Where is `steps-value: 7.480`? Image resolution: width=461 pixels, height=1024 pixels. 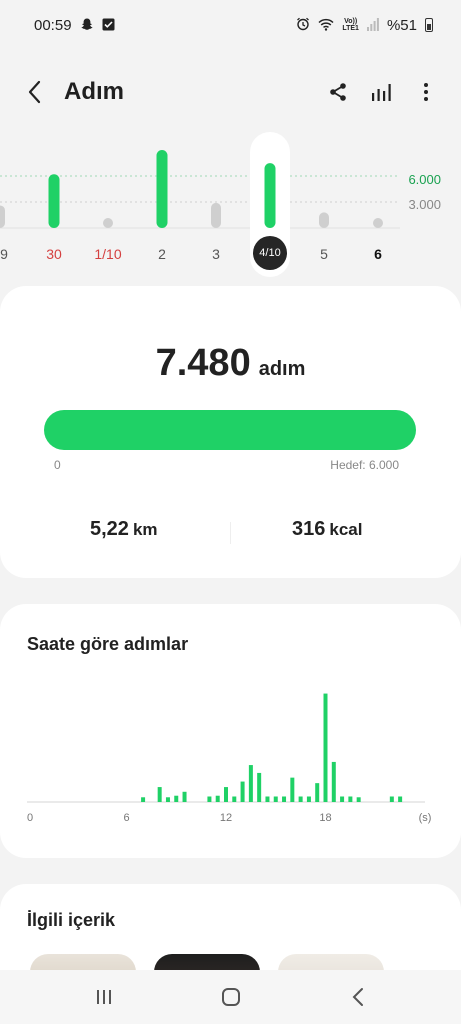 steps-value: 7.480 is located at coordinates (203, 363).